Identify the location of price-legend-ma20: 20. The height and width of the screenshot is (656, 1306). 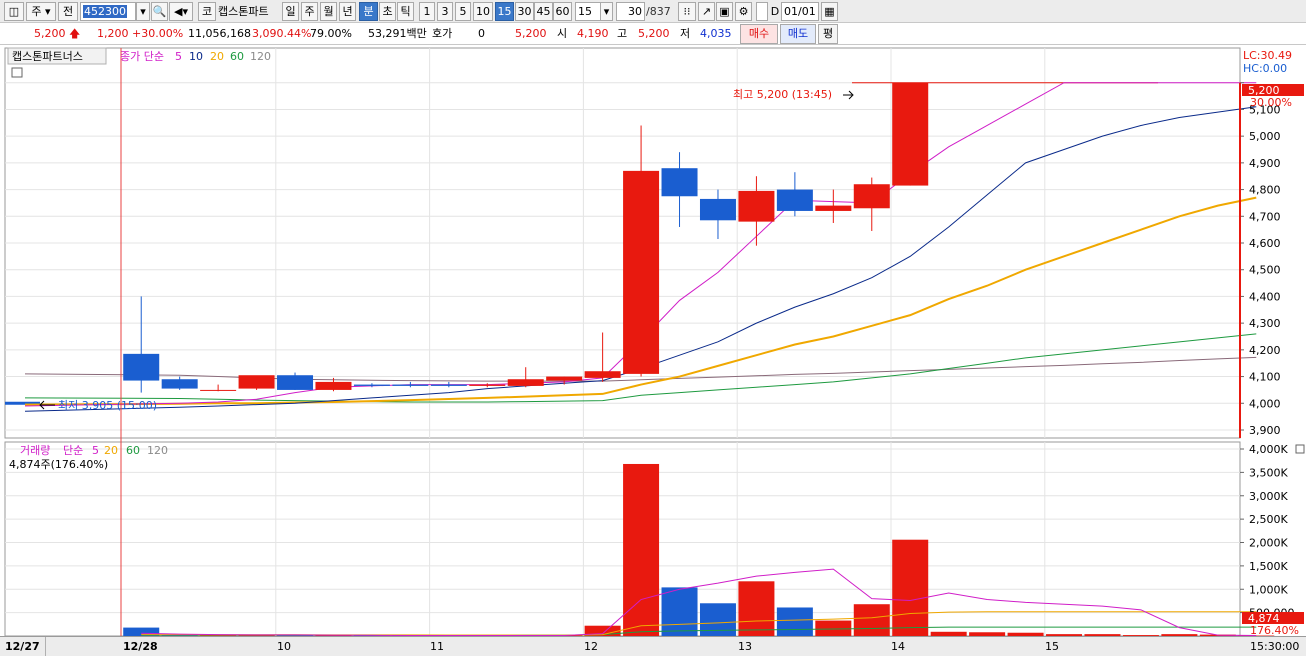
(217, 56).